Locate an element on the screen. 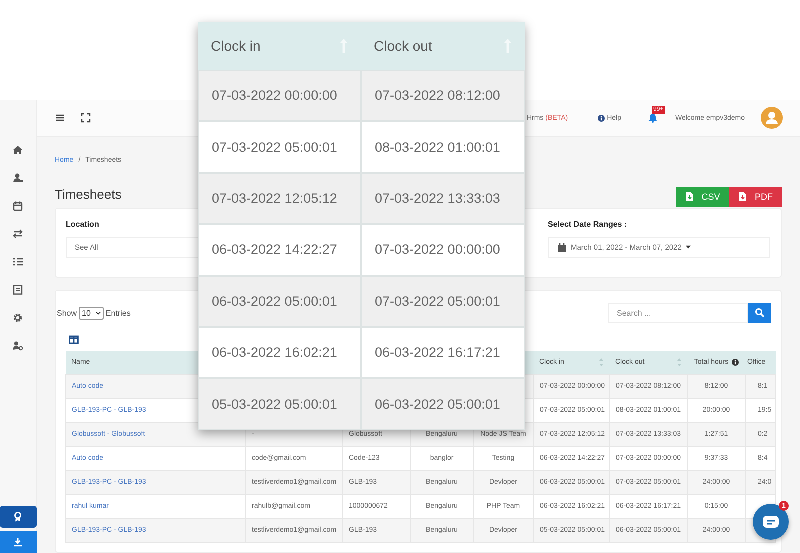  table-cell: 06-03-2022 14:22:27 is located at coordinates (279, 250).